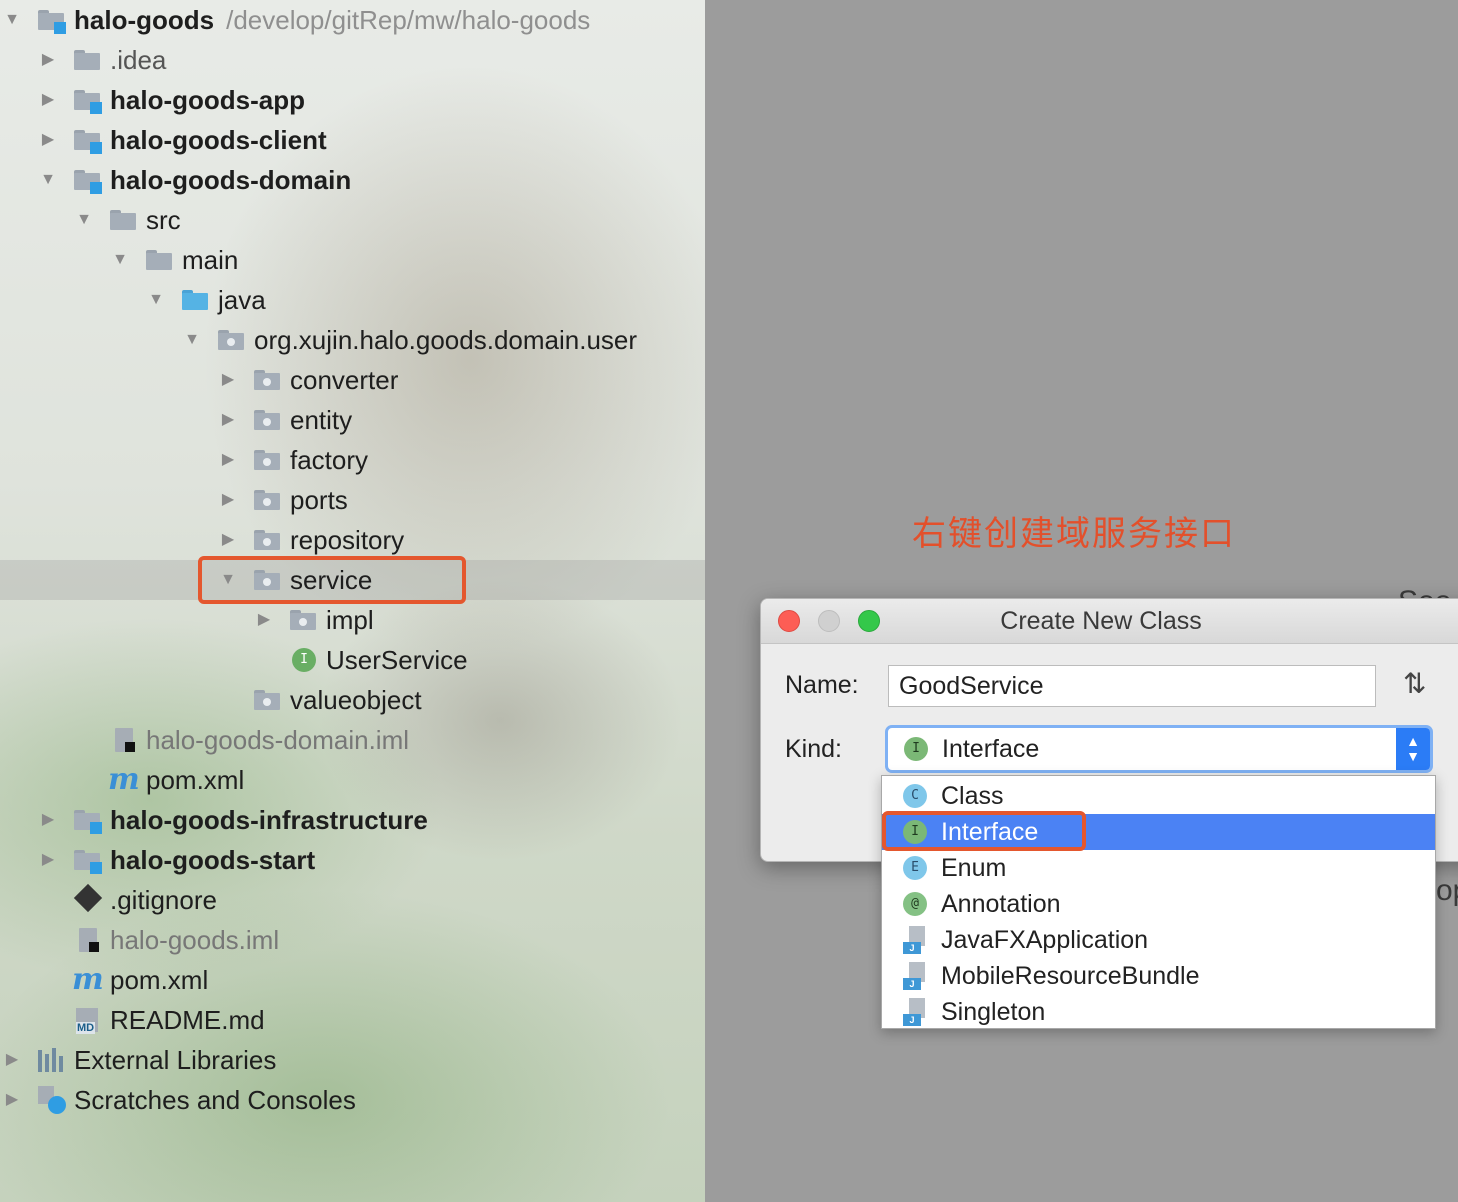  What do you see at coordinates (1447, 890) in the screenshot?
I see `clipped-text-middle: op` at bounding box center [1447, 890].